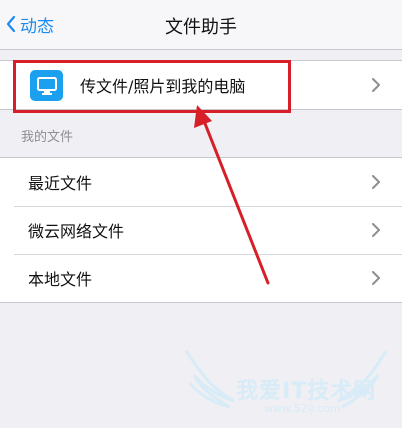  I want to click on watermark: 我爱IT技术网 www.52ij.com, so click(291, 384).